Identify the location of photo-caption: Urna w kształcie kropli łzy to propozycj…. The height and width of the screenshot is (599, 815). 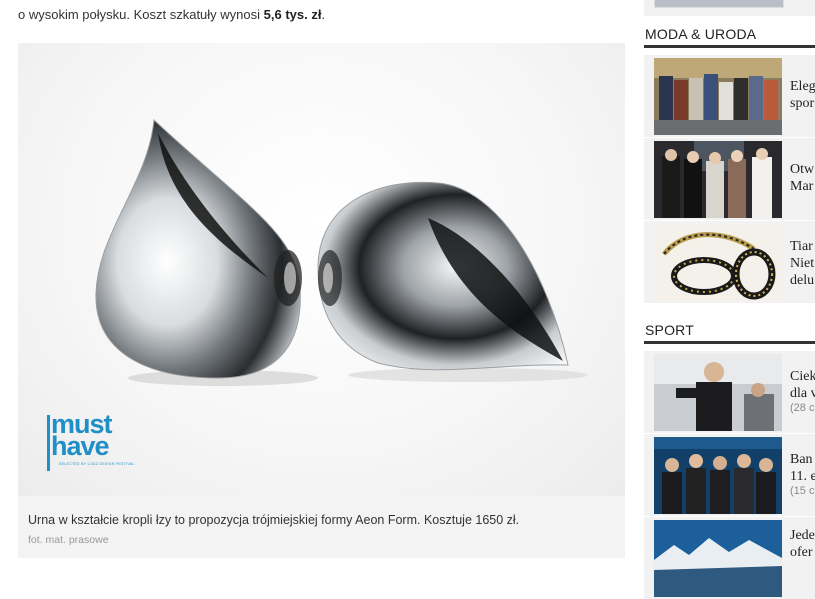
(274, 520).